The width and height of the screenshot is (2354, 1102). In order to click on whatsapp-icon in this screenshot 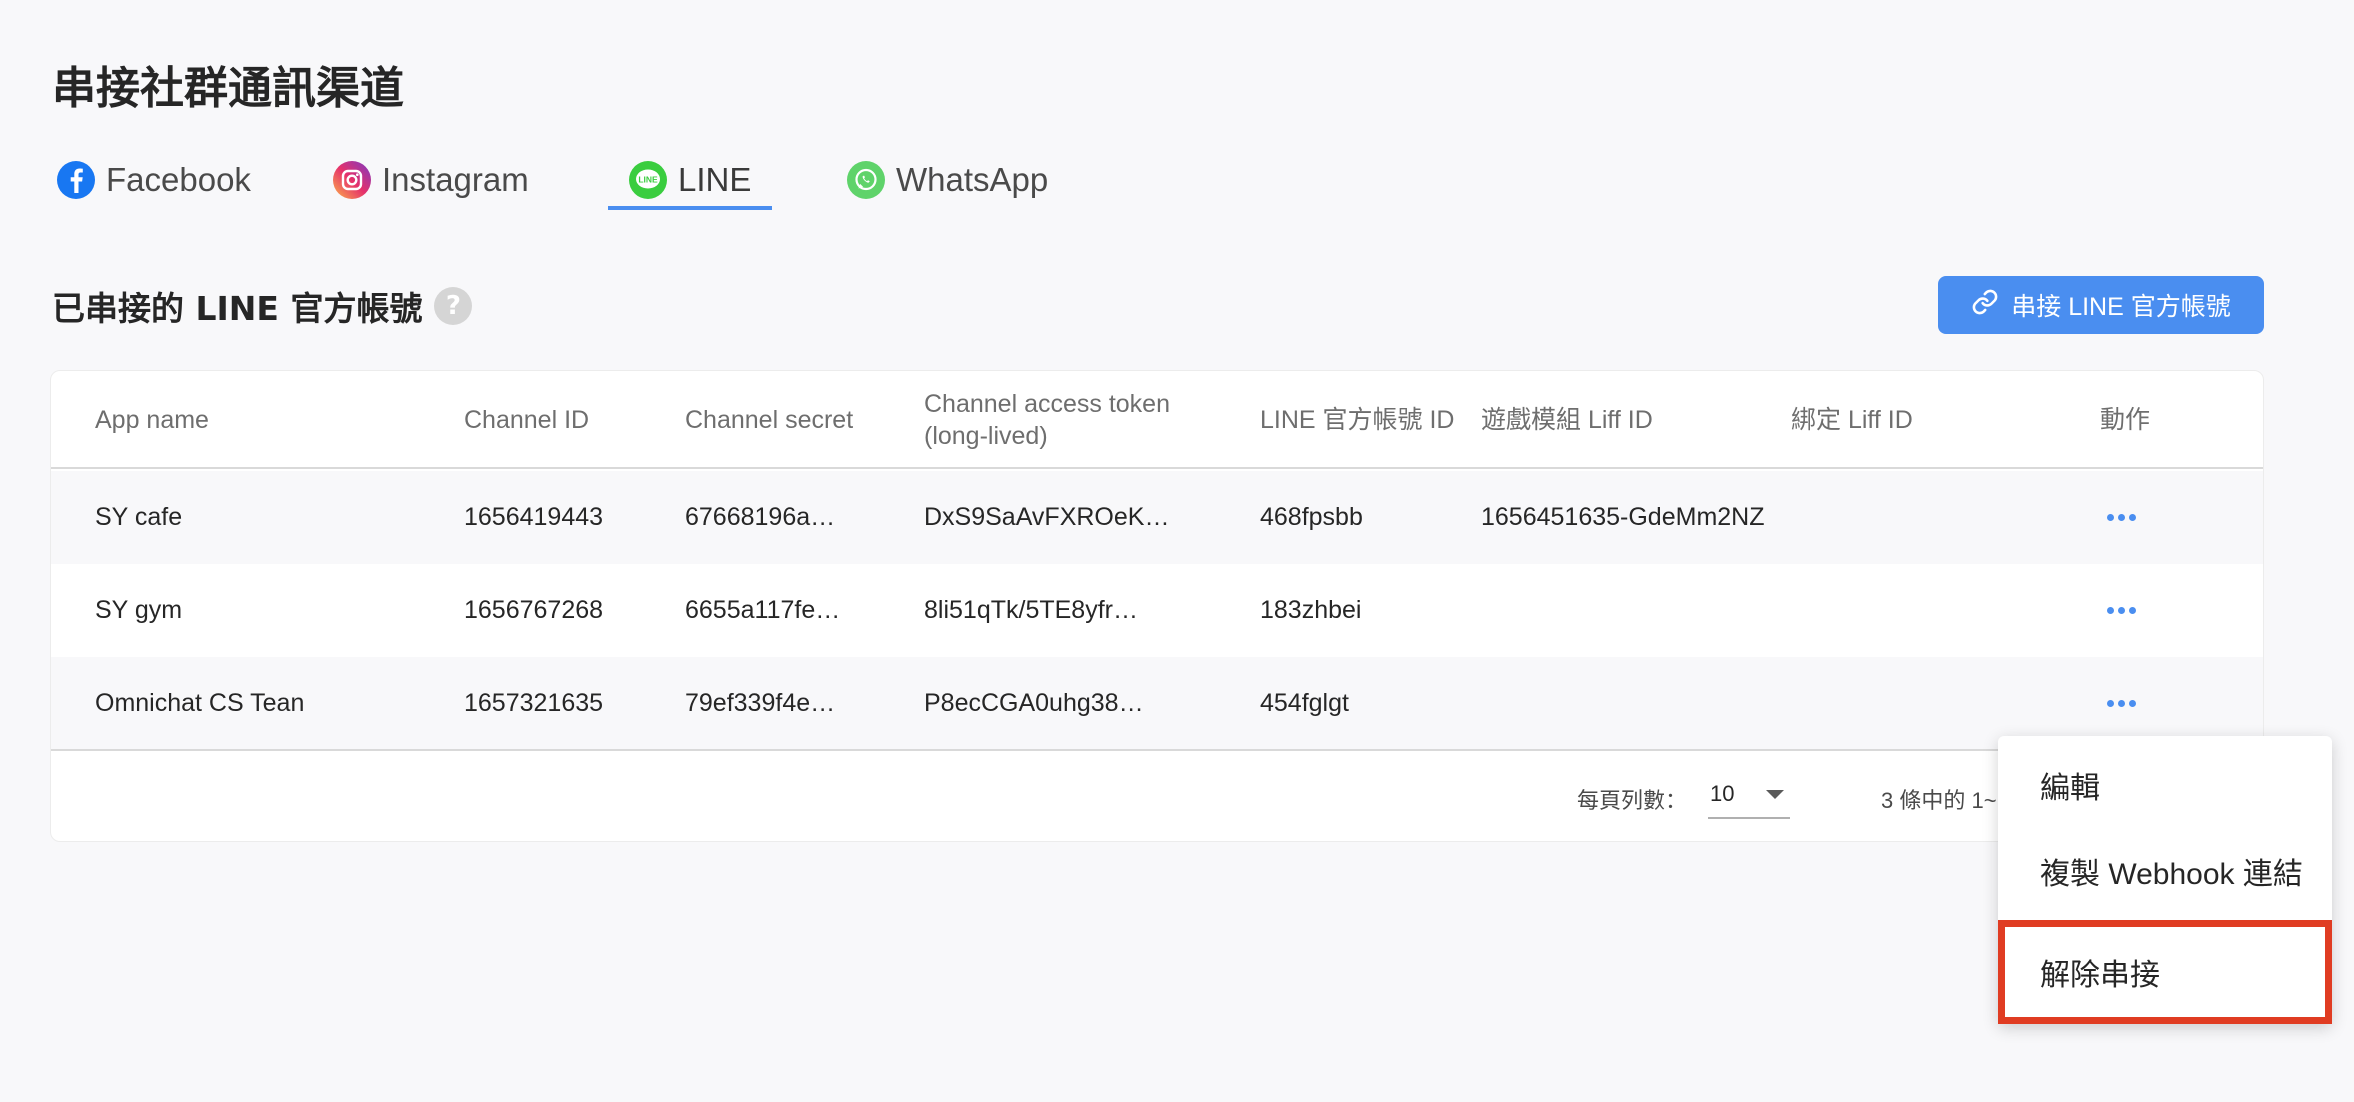, I will do `click(866, 180)`.